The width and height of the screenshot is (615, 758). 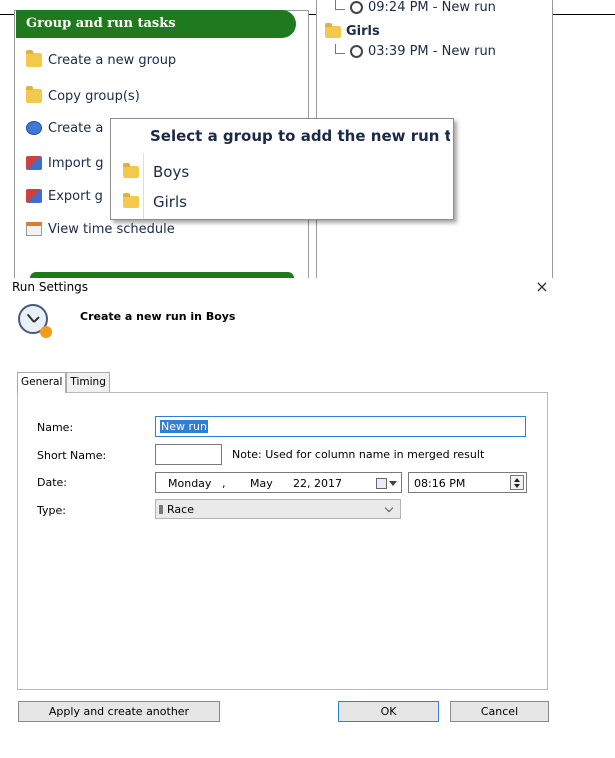 I want to click on copy-folder-icon, so click(x=34, y=94).